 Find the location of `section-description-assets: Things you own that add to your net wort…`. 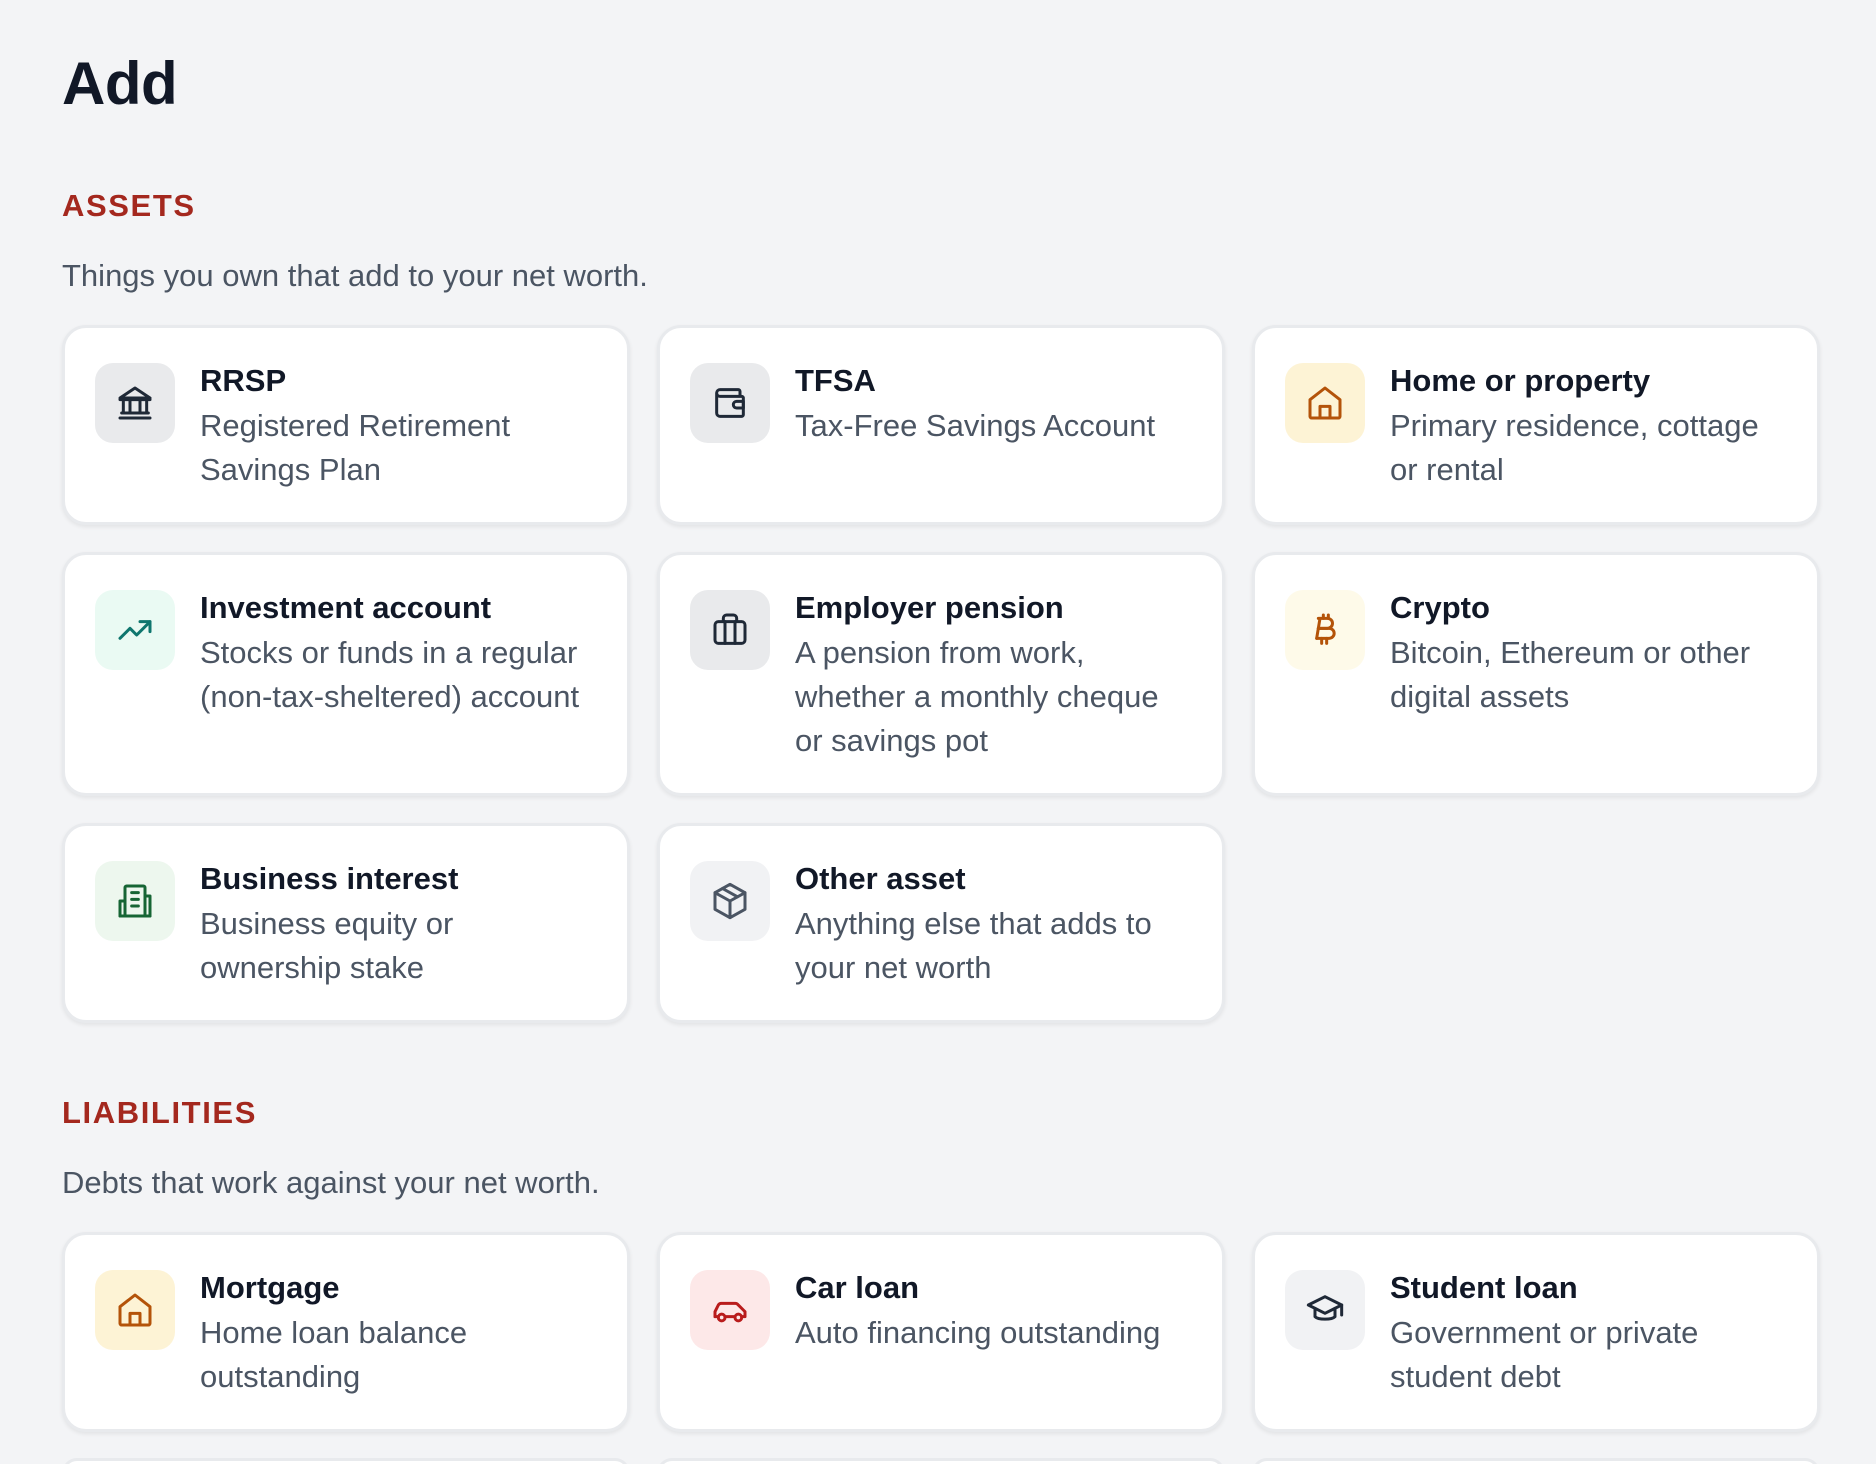

section-description-assets: Things you own that add to your net wort… is located at coordinates (355, 275).